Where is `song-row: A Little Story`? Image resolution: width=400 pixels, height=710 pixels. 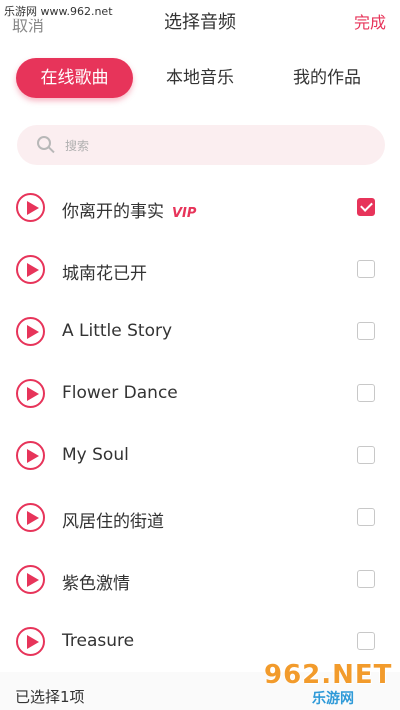
song-row: A Little Story is located at coordinates (200, 332).